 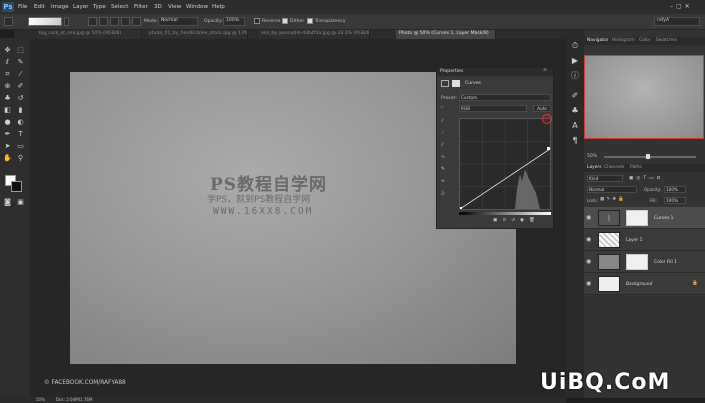 I want to click on eraser-tool-icon: ◧, so click(x=7, y=110).